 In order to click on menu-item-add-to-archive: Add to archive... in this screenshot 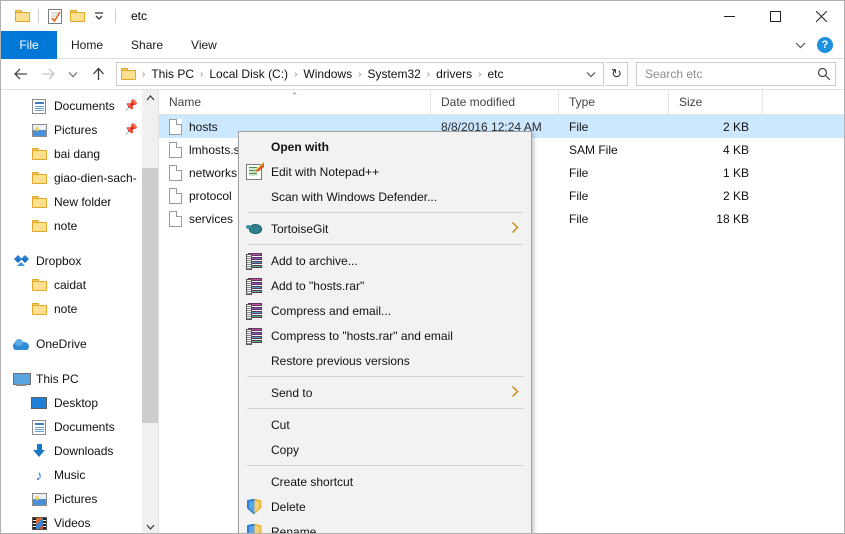, I will do `click(385, 260)`.